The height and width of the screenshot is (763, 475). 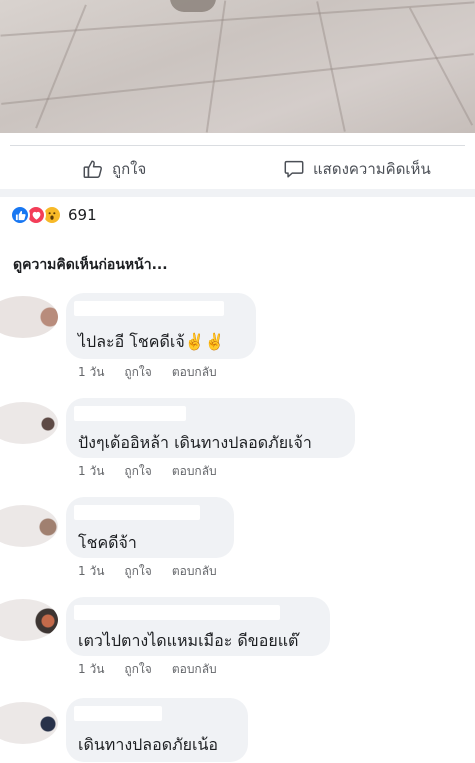 I want to click on photo-object, so click(x=193, y=6).